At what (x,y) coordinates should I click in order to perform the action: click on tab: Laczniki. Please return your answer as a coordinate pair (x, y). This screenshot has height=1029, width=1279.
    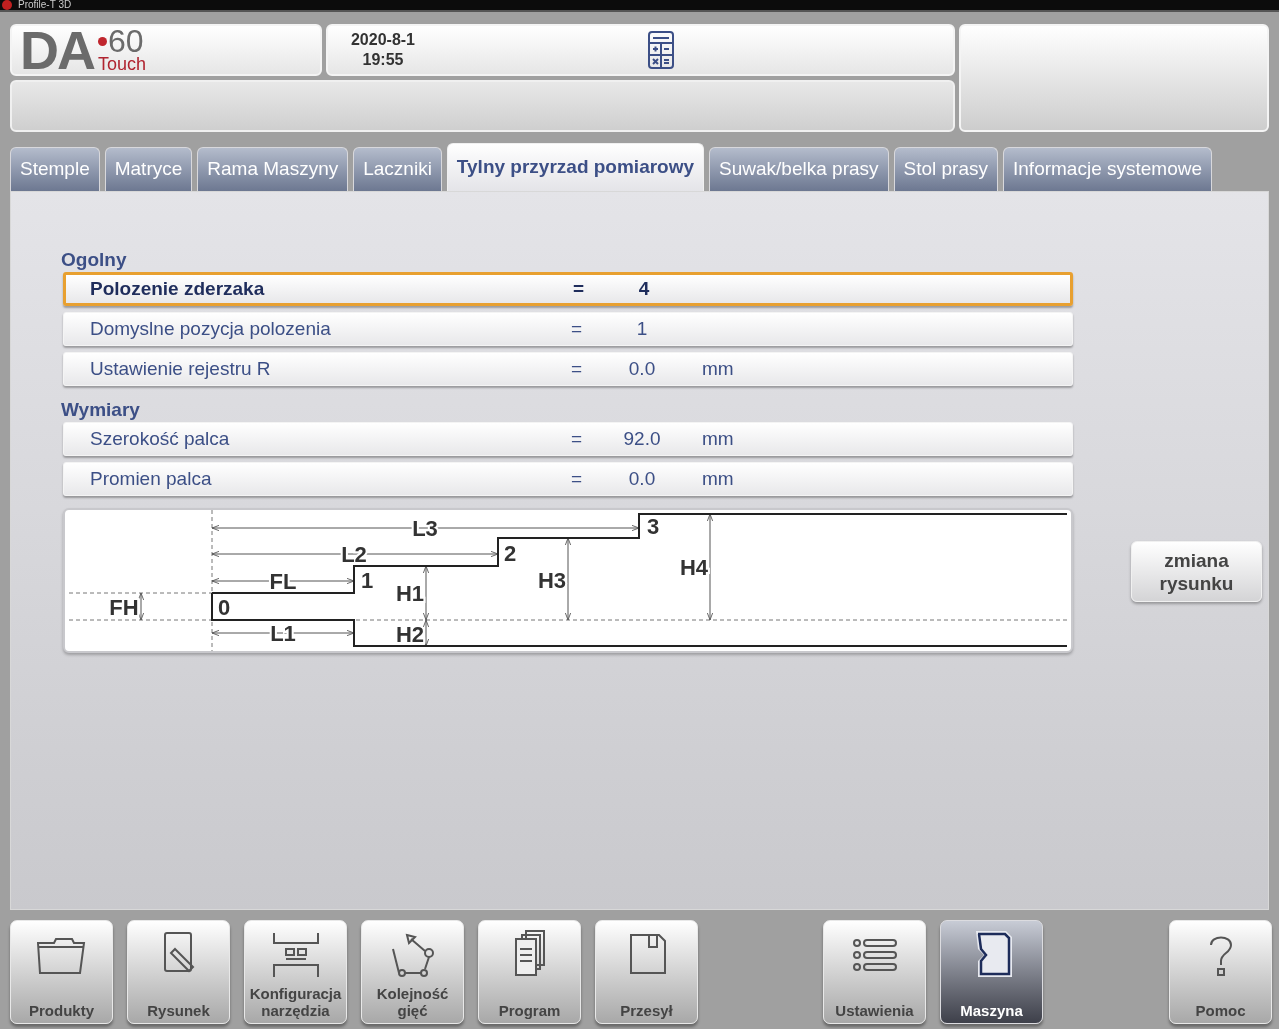
    Looking at the image, I should click on (397, 169).